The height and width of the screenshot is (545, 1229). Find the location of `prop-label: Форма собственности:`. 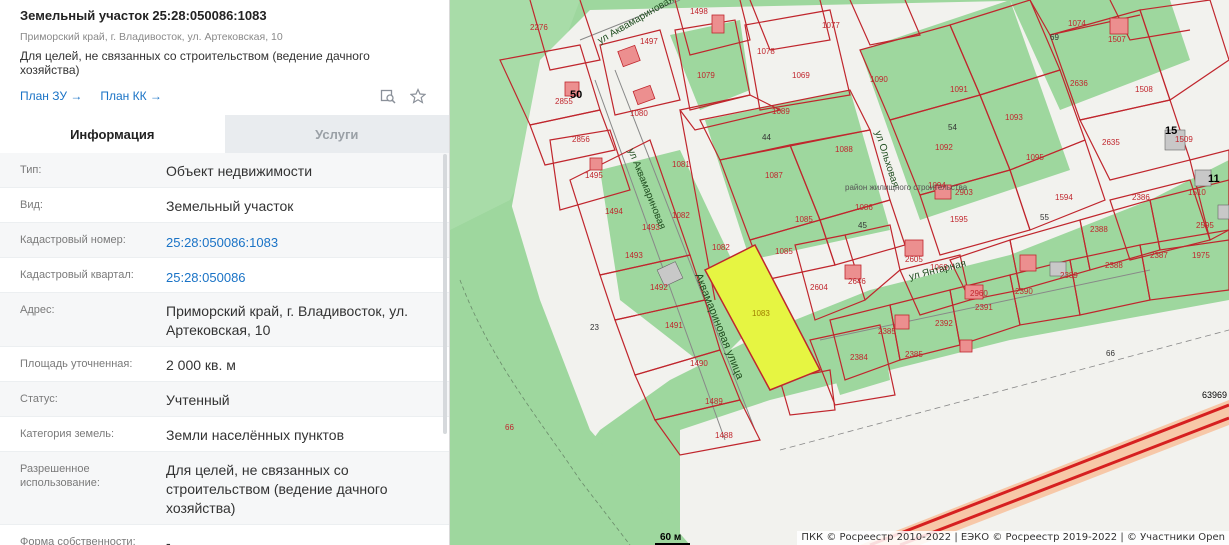

prop-label: Форма собственности: is located at coordinates (78, 540).